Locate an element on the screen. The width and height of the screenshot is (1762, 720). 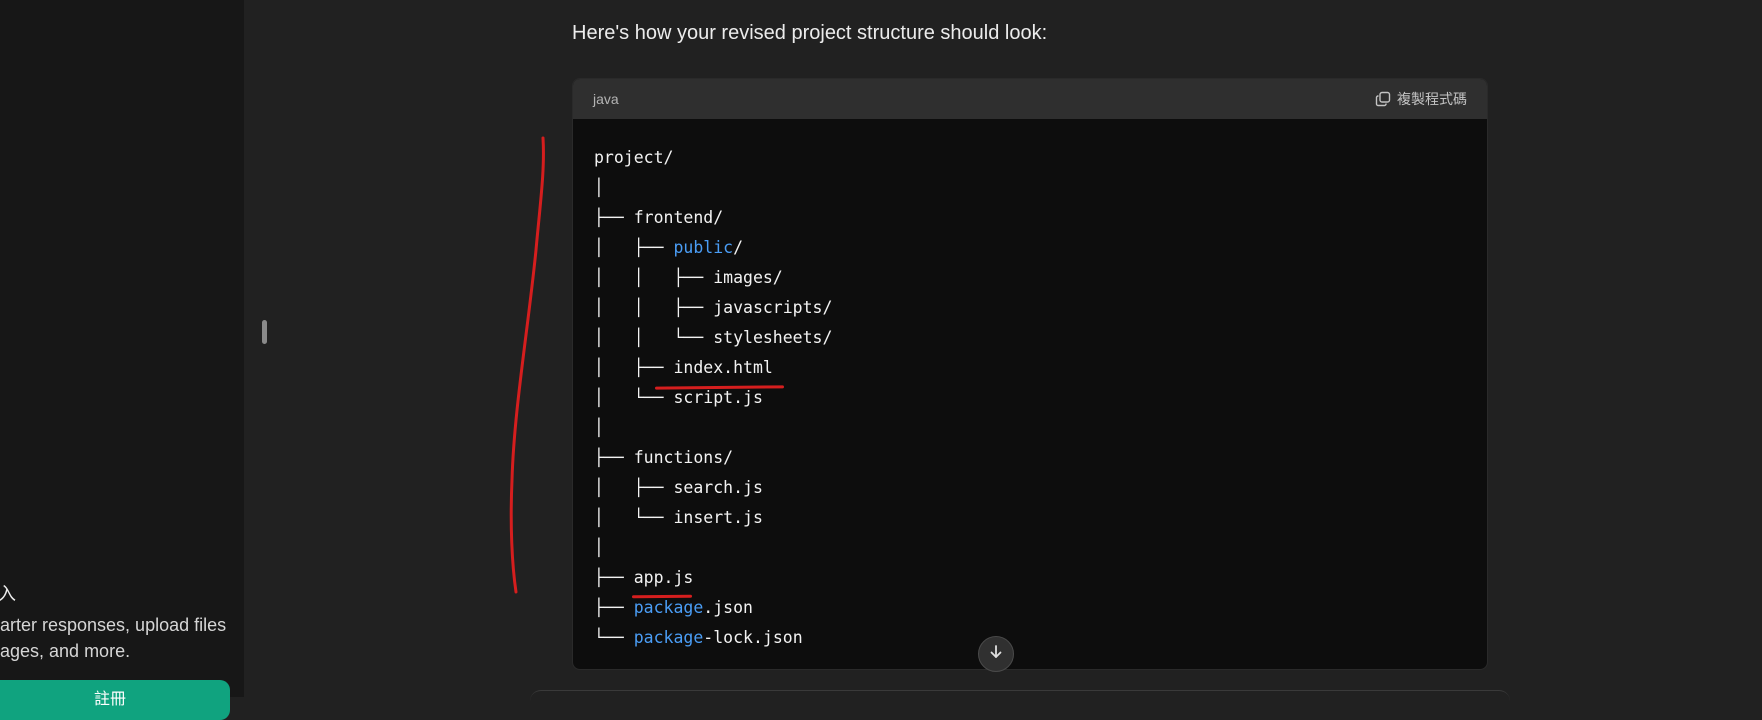
code-block-header: java 複製程式碼 is located at coordinates (1030, 99).